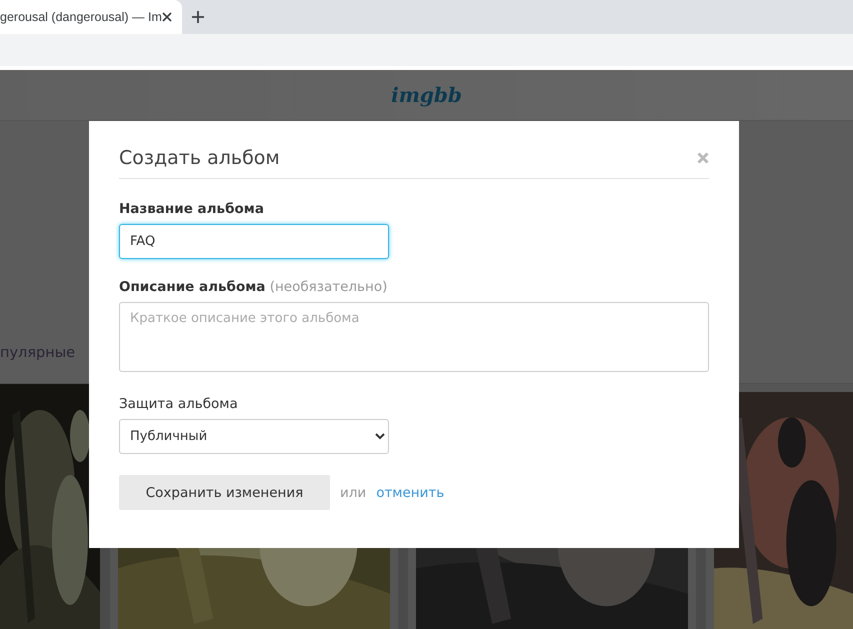 This screenshot has height=629, width=853. Describe the element at coordinates (199, 158) in the screenshot. I see `dialog-title: Создать альбом` at that location.